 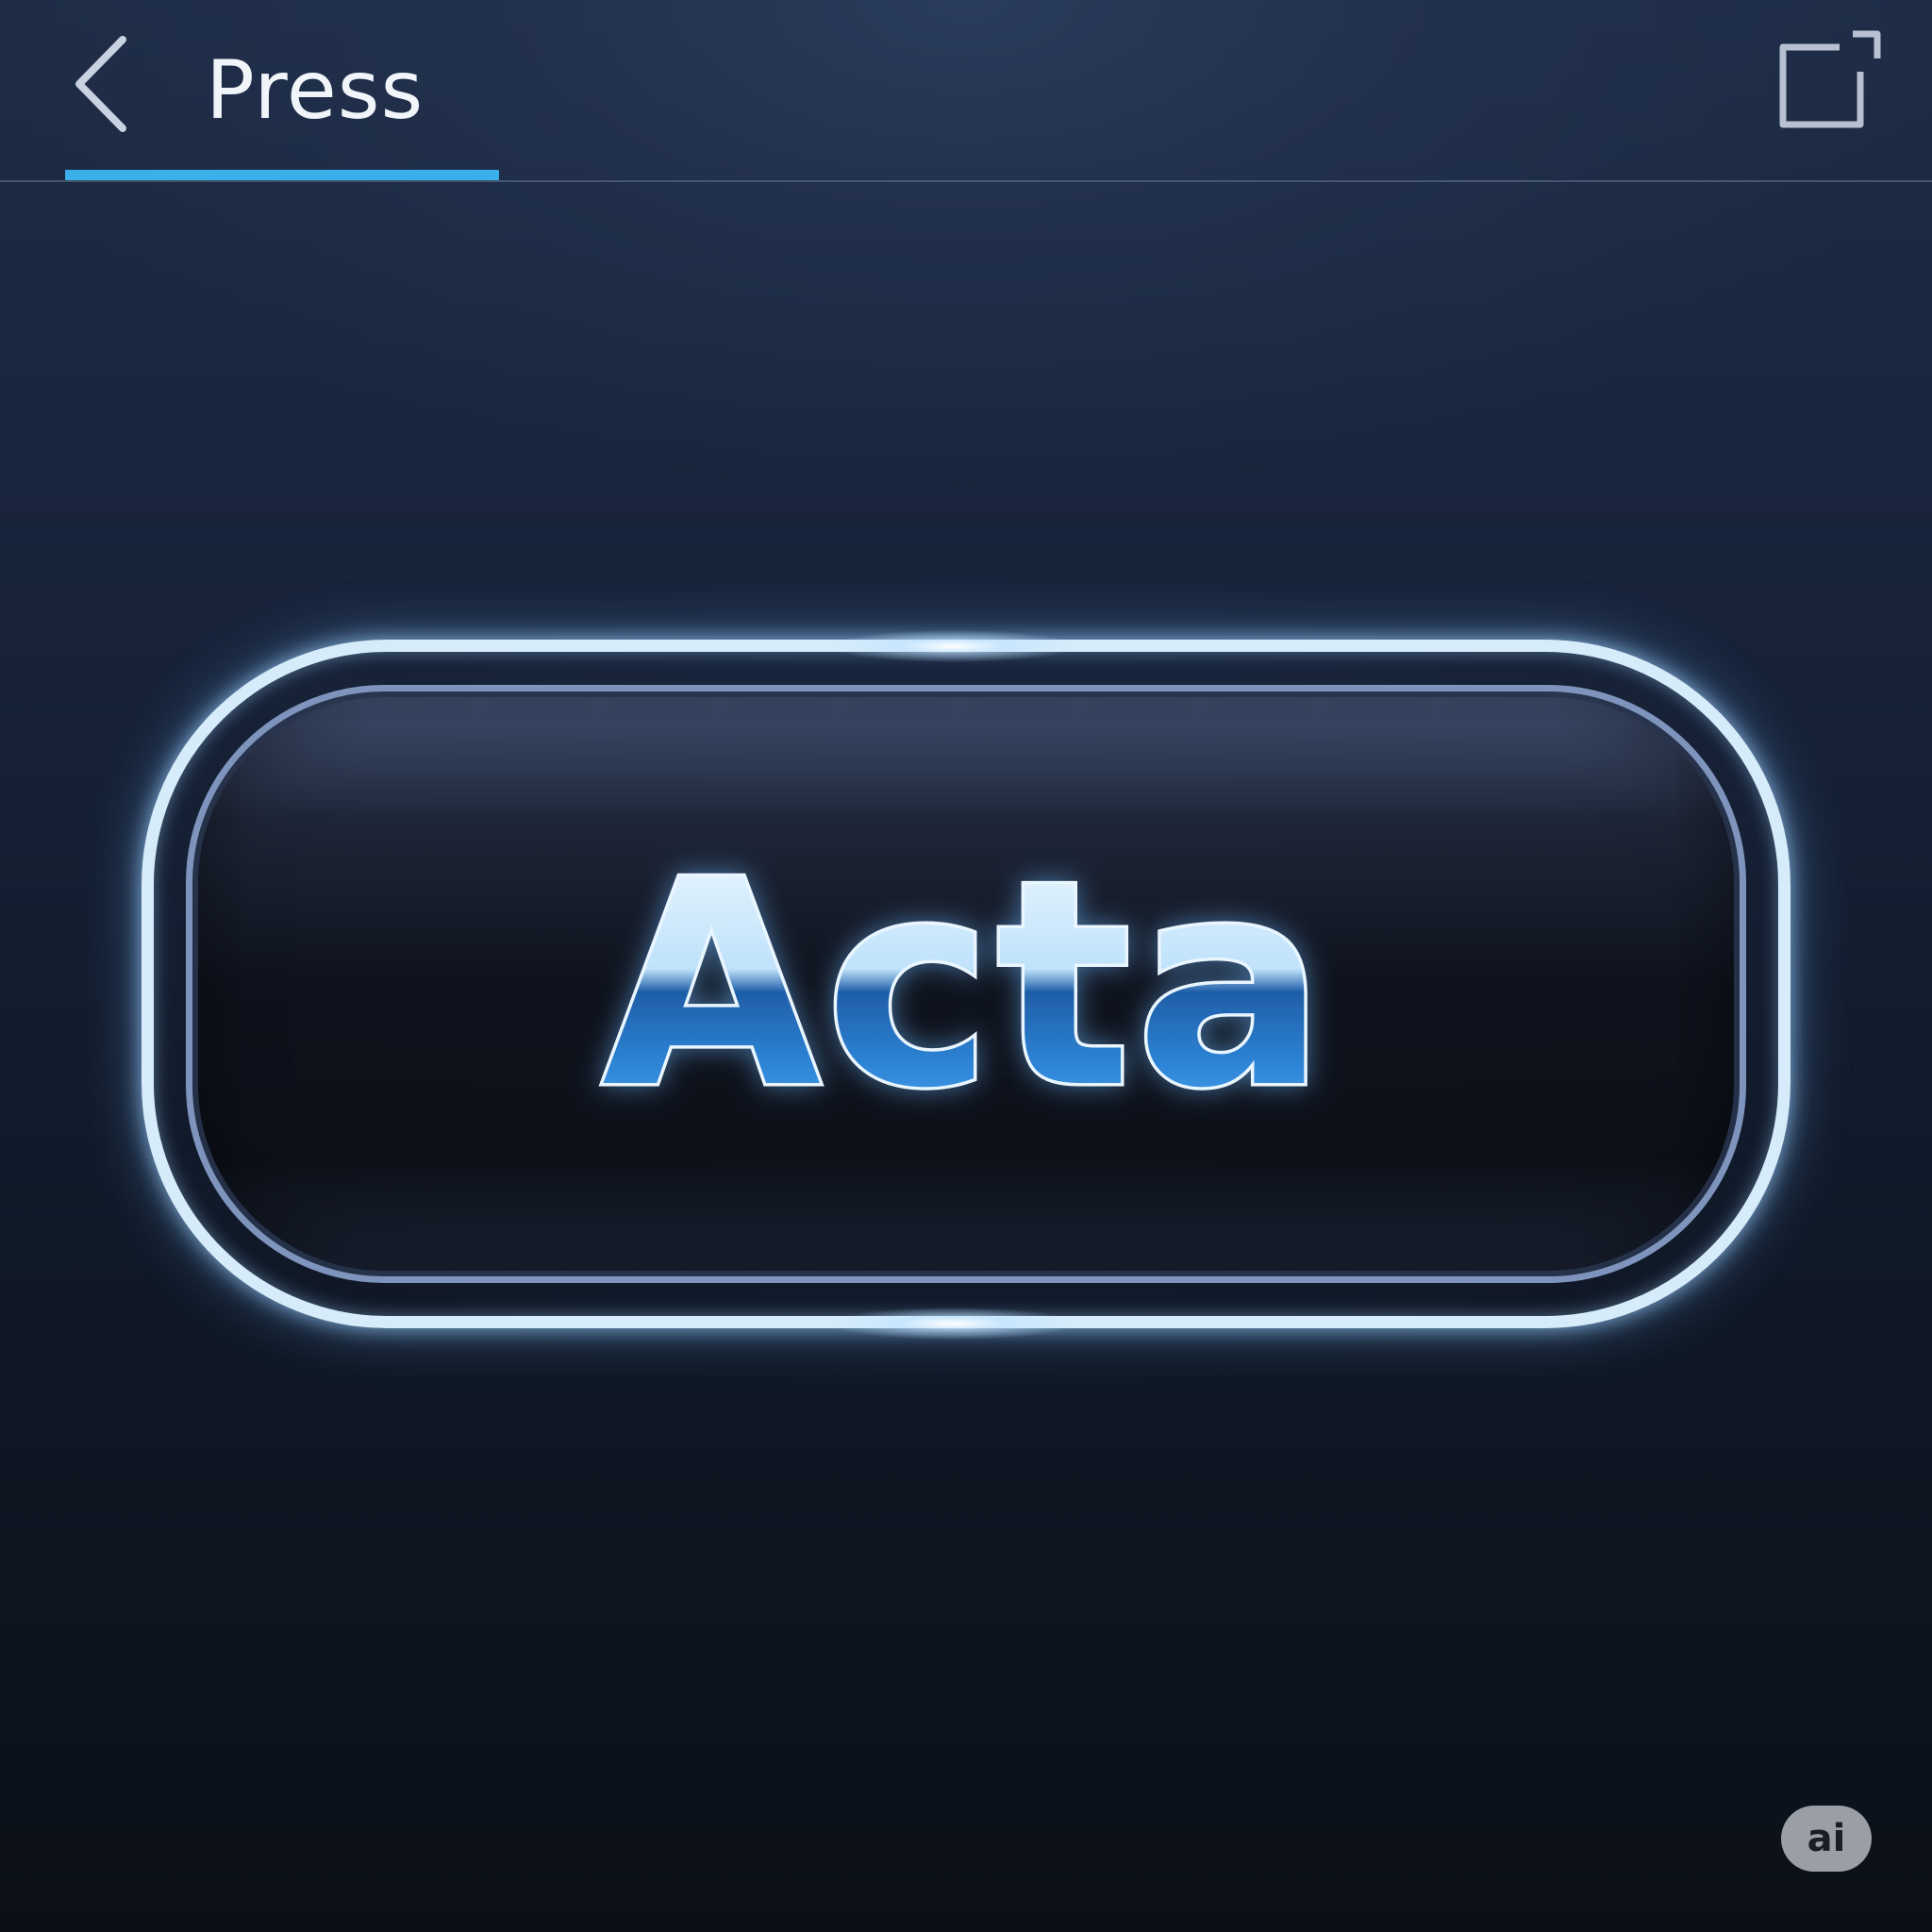 What do you see at coordinates (966, 91) in the screenshot?
I see `top-app-bar: Press` at bounding box center [966, 91].